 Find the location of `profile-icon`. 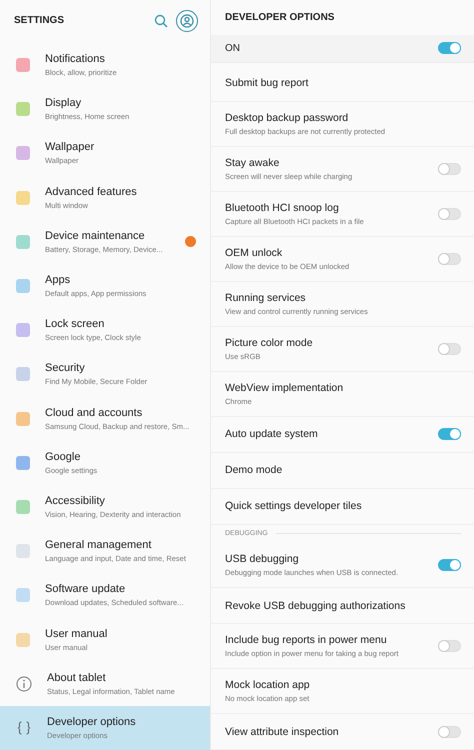

profile-icon is located at coordinates (187, 21).